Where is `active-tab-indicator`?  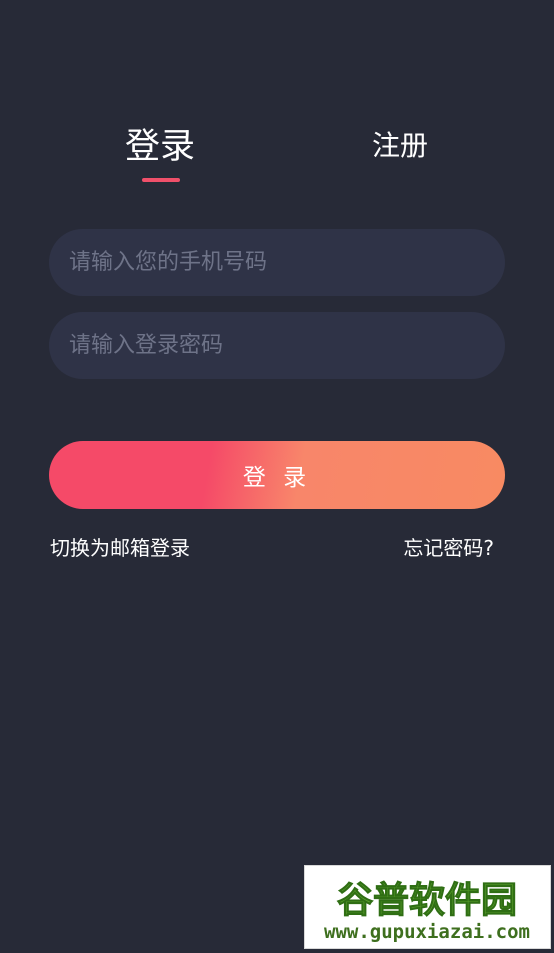 active-tab-indicator is located at coordinates (161, 180).